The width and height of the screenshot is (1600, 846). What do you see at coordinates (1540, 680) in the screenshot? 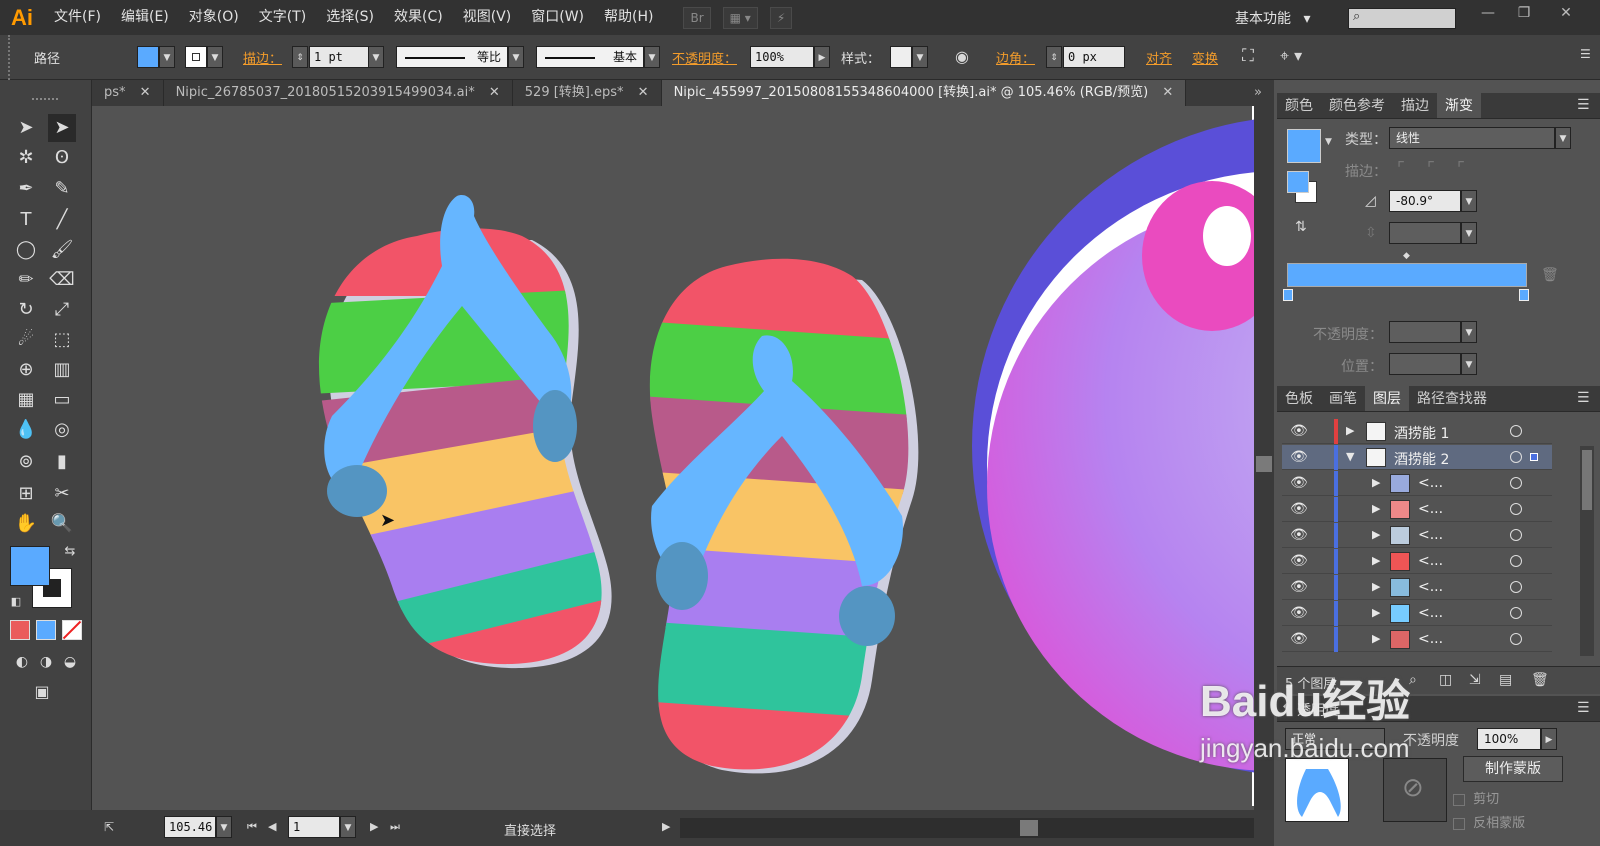
I see `delete-layer-icon: 🗑` at bounding box center [1540, 680].